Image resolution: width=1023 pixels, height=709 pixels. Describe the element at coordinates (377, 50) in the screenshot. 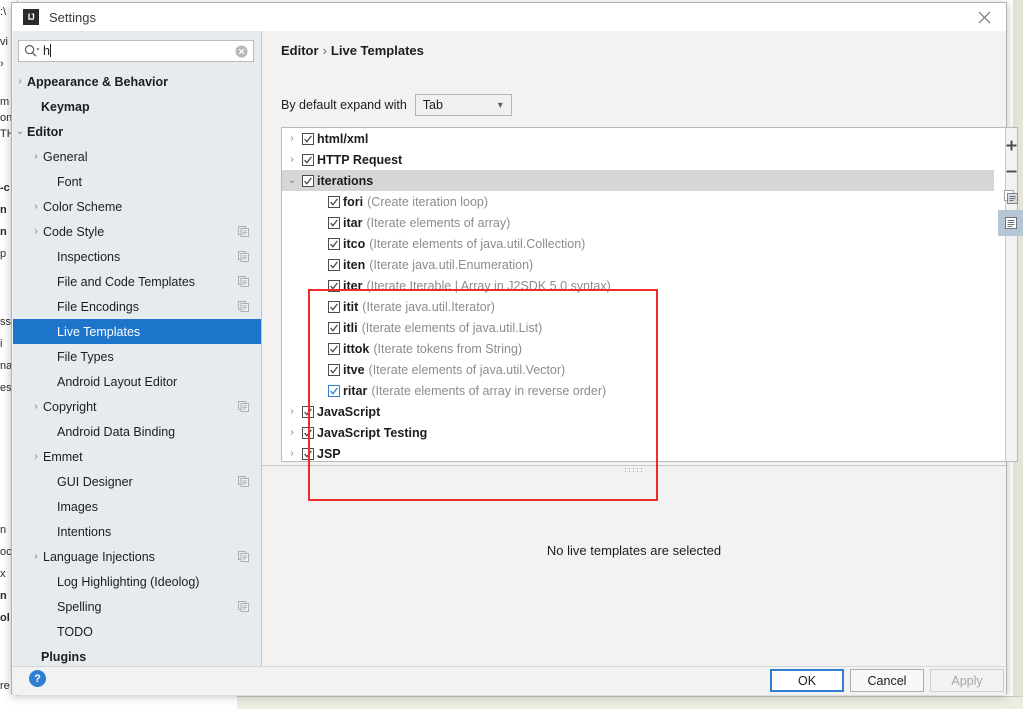

I see `breadcrumb-leaf: Live Templates` at that location.